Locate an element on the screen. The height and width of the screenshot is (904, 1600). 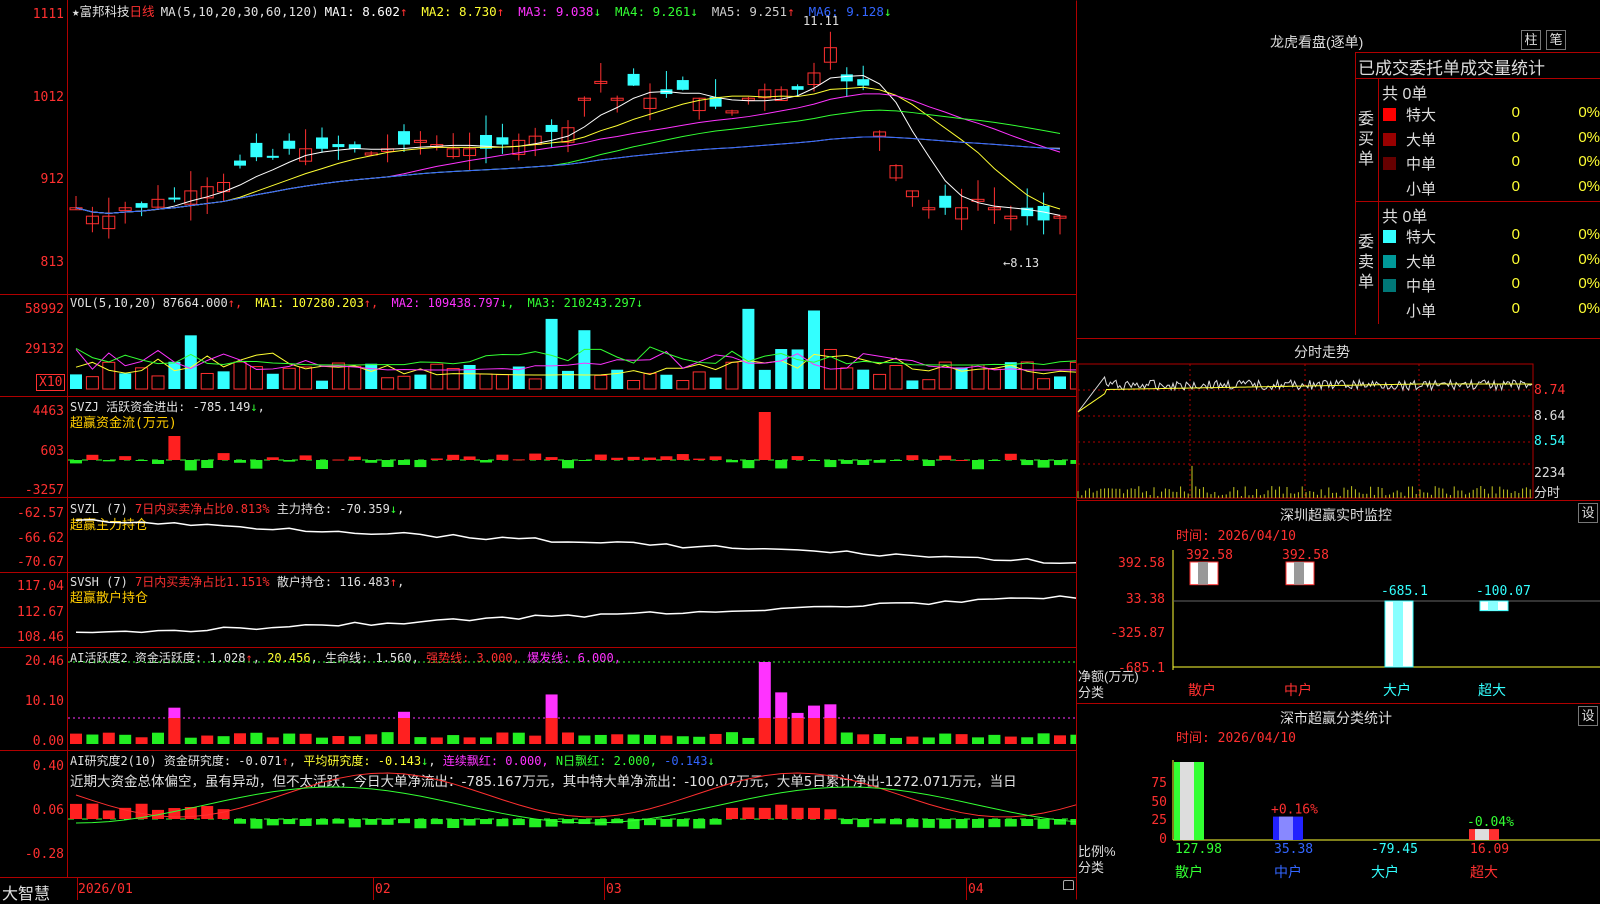
sz-monitor-settings-button: 设 is located at coordinates (1588, 513).